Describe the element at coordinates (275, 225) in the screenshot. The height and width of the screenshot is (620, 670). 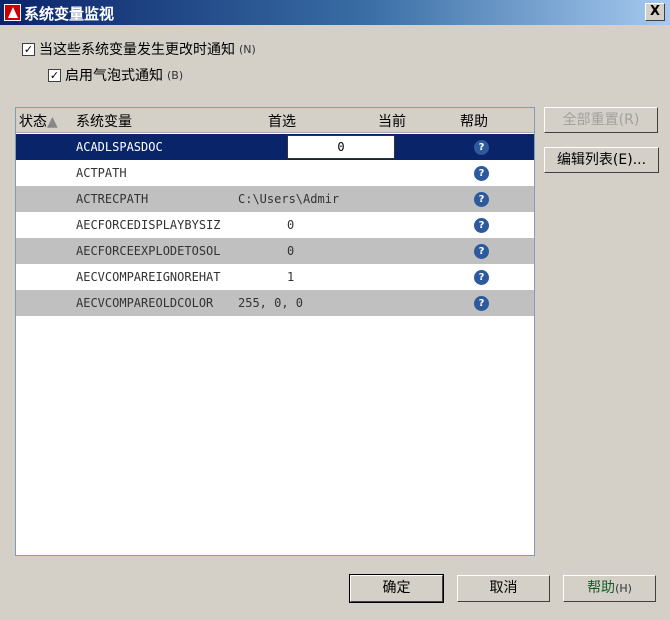
I see `table-row: AECFORCEDISPLAYBYSIZ 0 ?` at that location.